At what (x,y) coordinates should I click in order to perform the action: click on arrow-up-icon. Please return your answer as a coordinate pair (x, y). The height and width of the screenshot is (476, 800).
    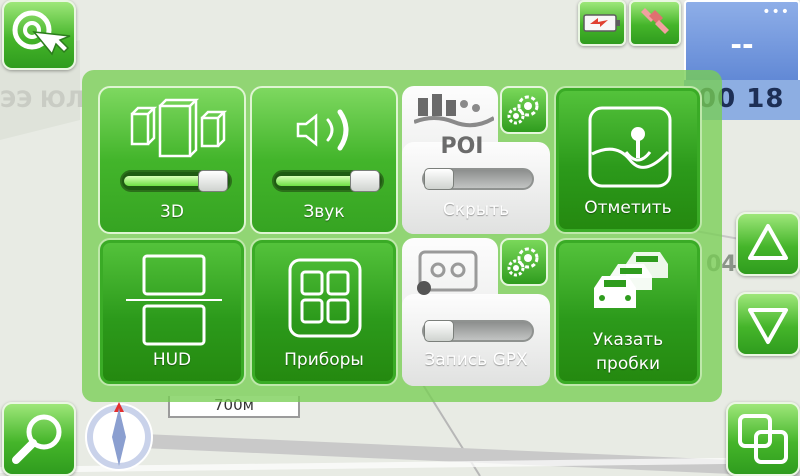
    Looking at the image, I should click on (768, 242).